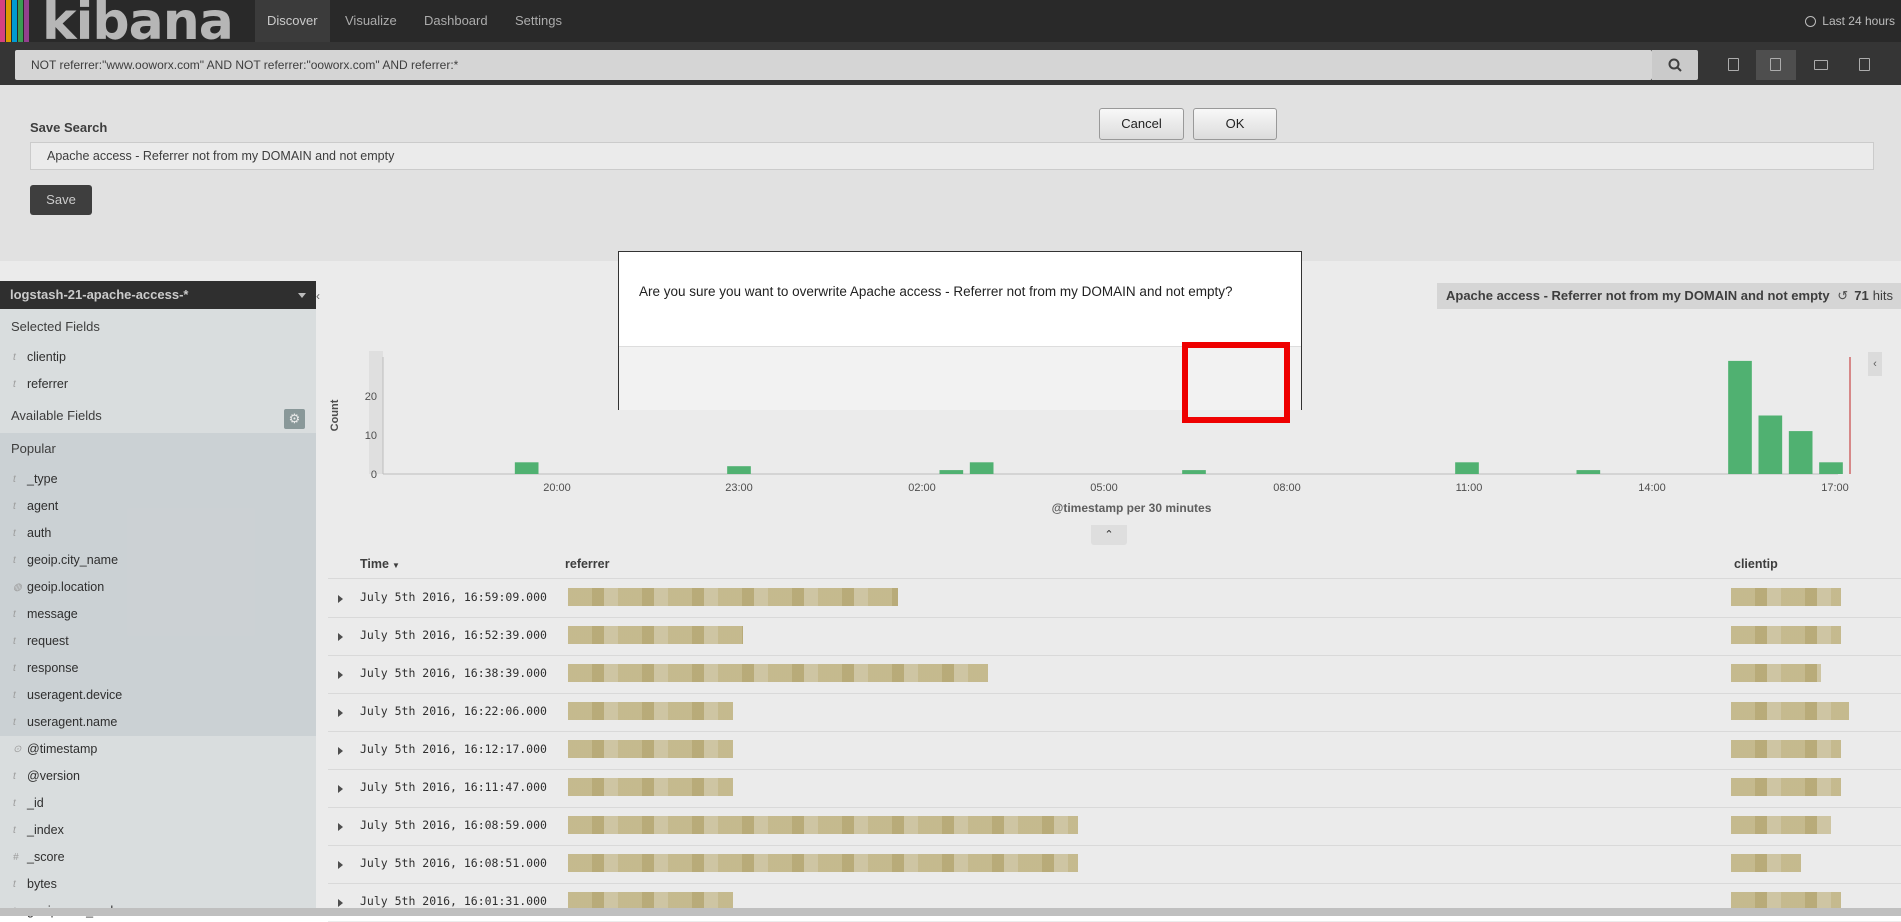 The image size is (1901, 922). What do you see at coordinates (1141, 124) in the screenshot?
I see `cancel-button: Cancel` at bounding box center [1141, 124].